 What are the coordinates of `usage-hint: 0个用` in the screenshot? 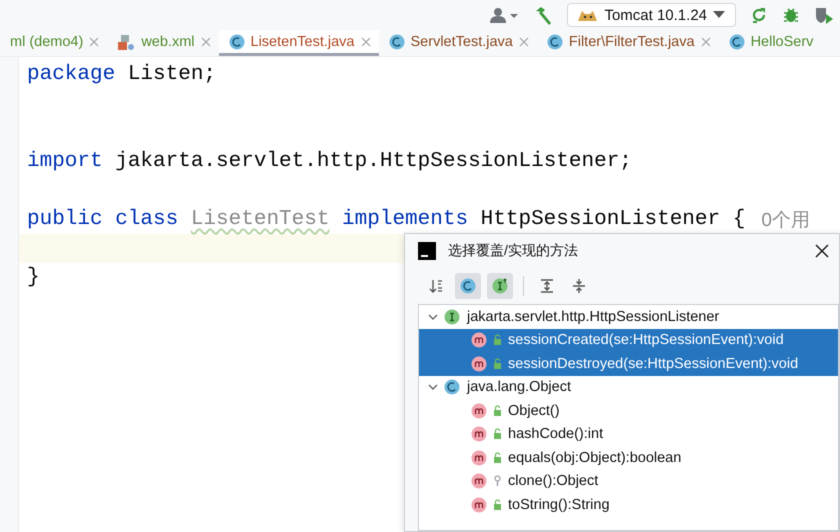 It's located at (785, 219).